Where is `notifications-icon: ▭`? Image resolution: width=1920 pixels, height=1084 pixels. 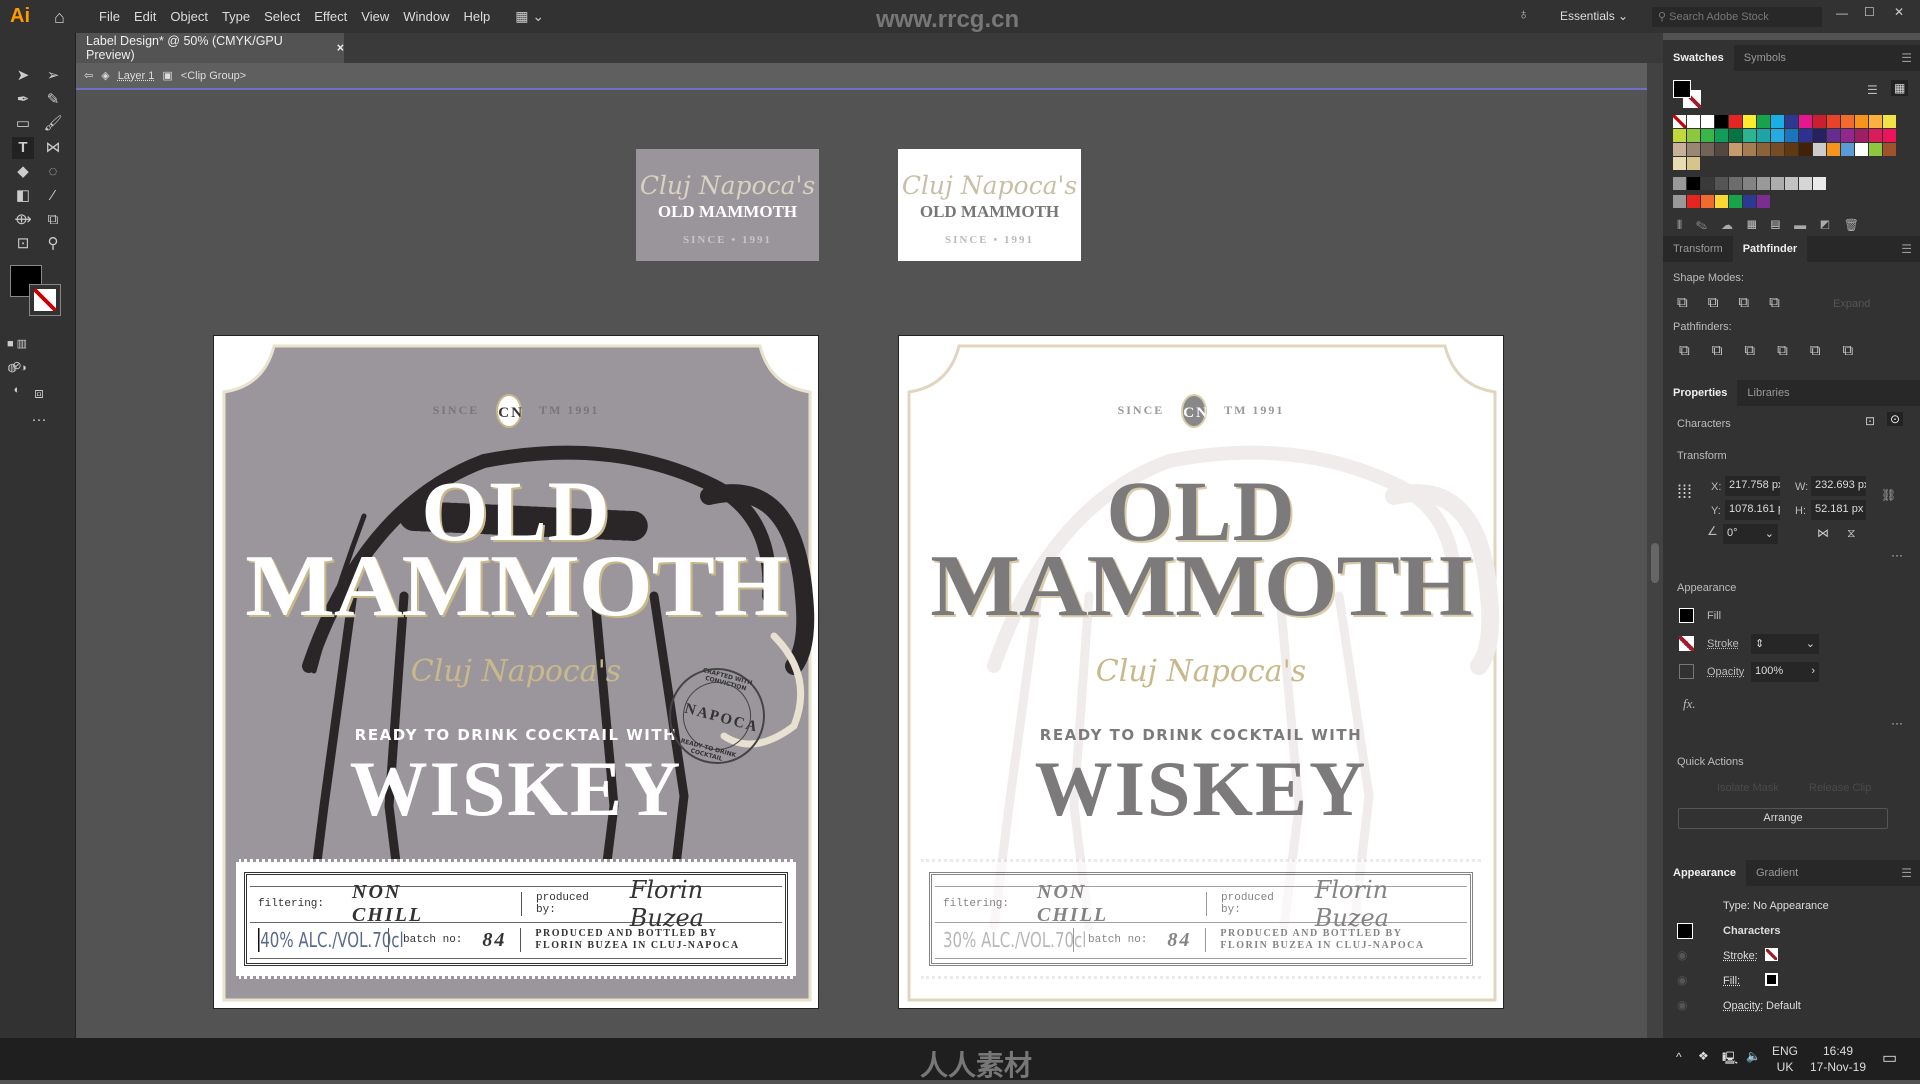 notifications-icon: ▭ is located at coordinates (1889, 1058).